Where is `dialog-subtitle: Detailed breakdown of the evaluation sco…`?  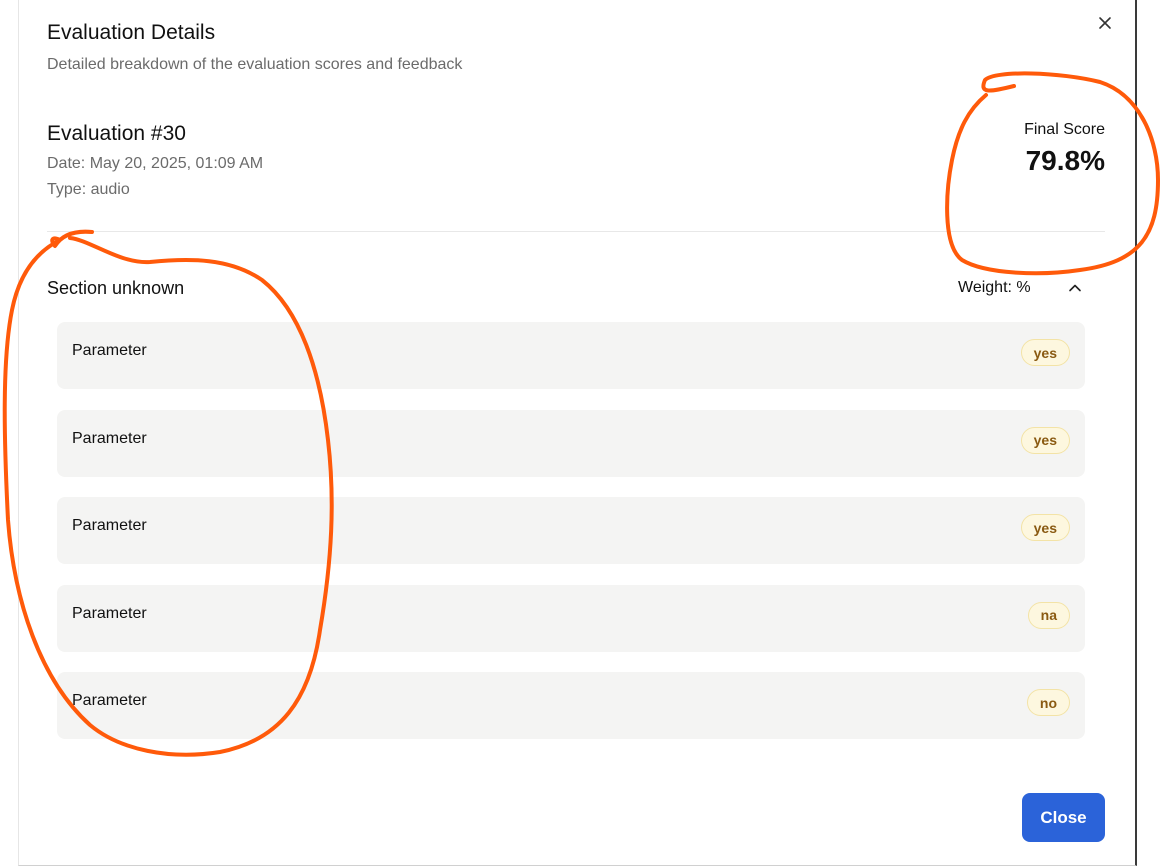
dialog-subtitle: Detailed breakdown of the evaluation sco… is located at coordinates (255, 64).